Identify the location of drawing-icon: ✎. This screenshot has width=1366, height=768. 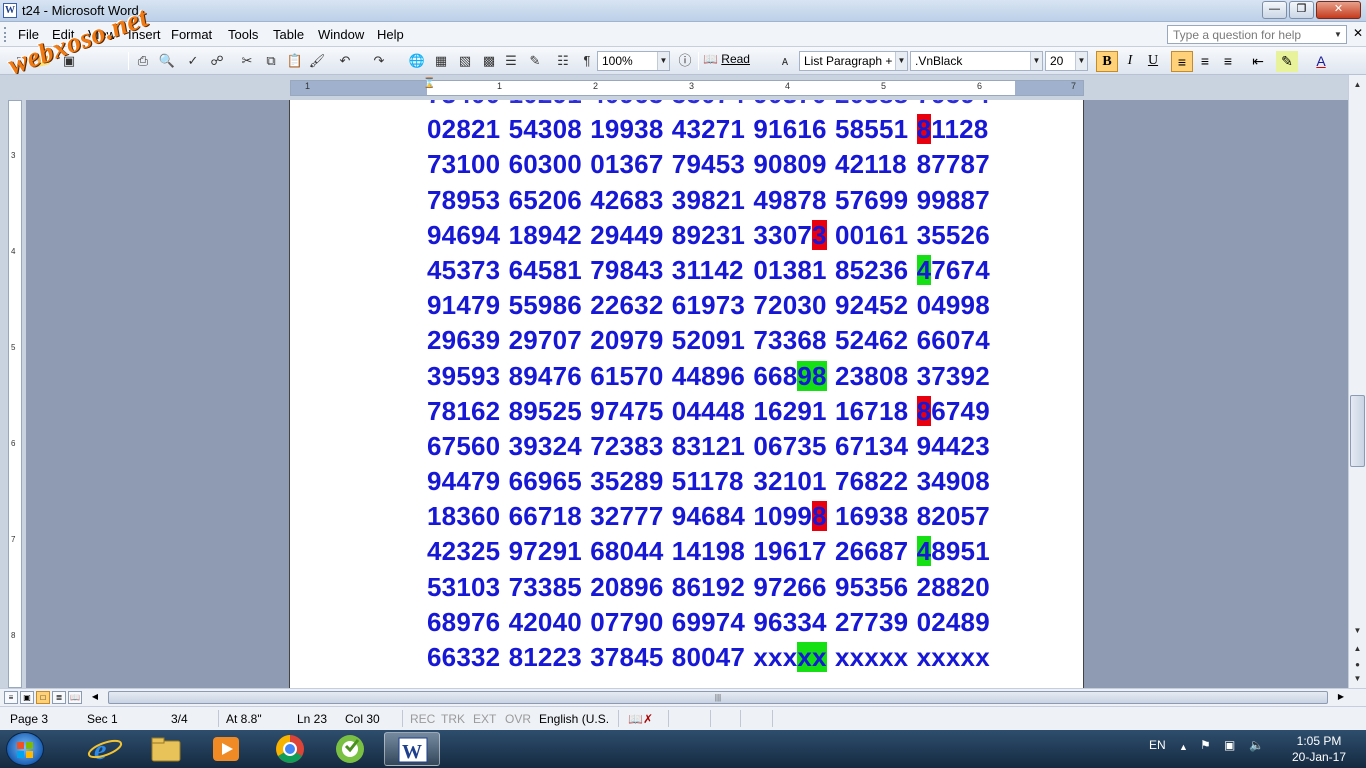
(535, 61).